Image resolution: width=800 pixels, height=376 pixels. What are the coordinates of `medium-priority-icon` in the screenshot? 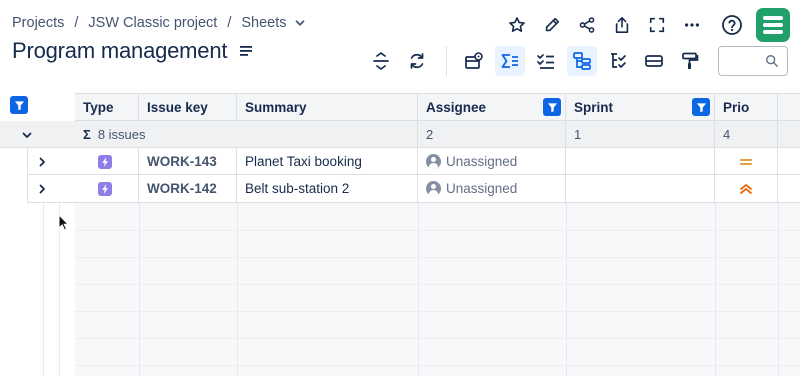 It's located at (746, 161).